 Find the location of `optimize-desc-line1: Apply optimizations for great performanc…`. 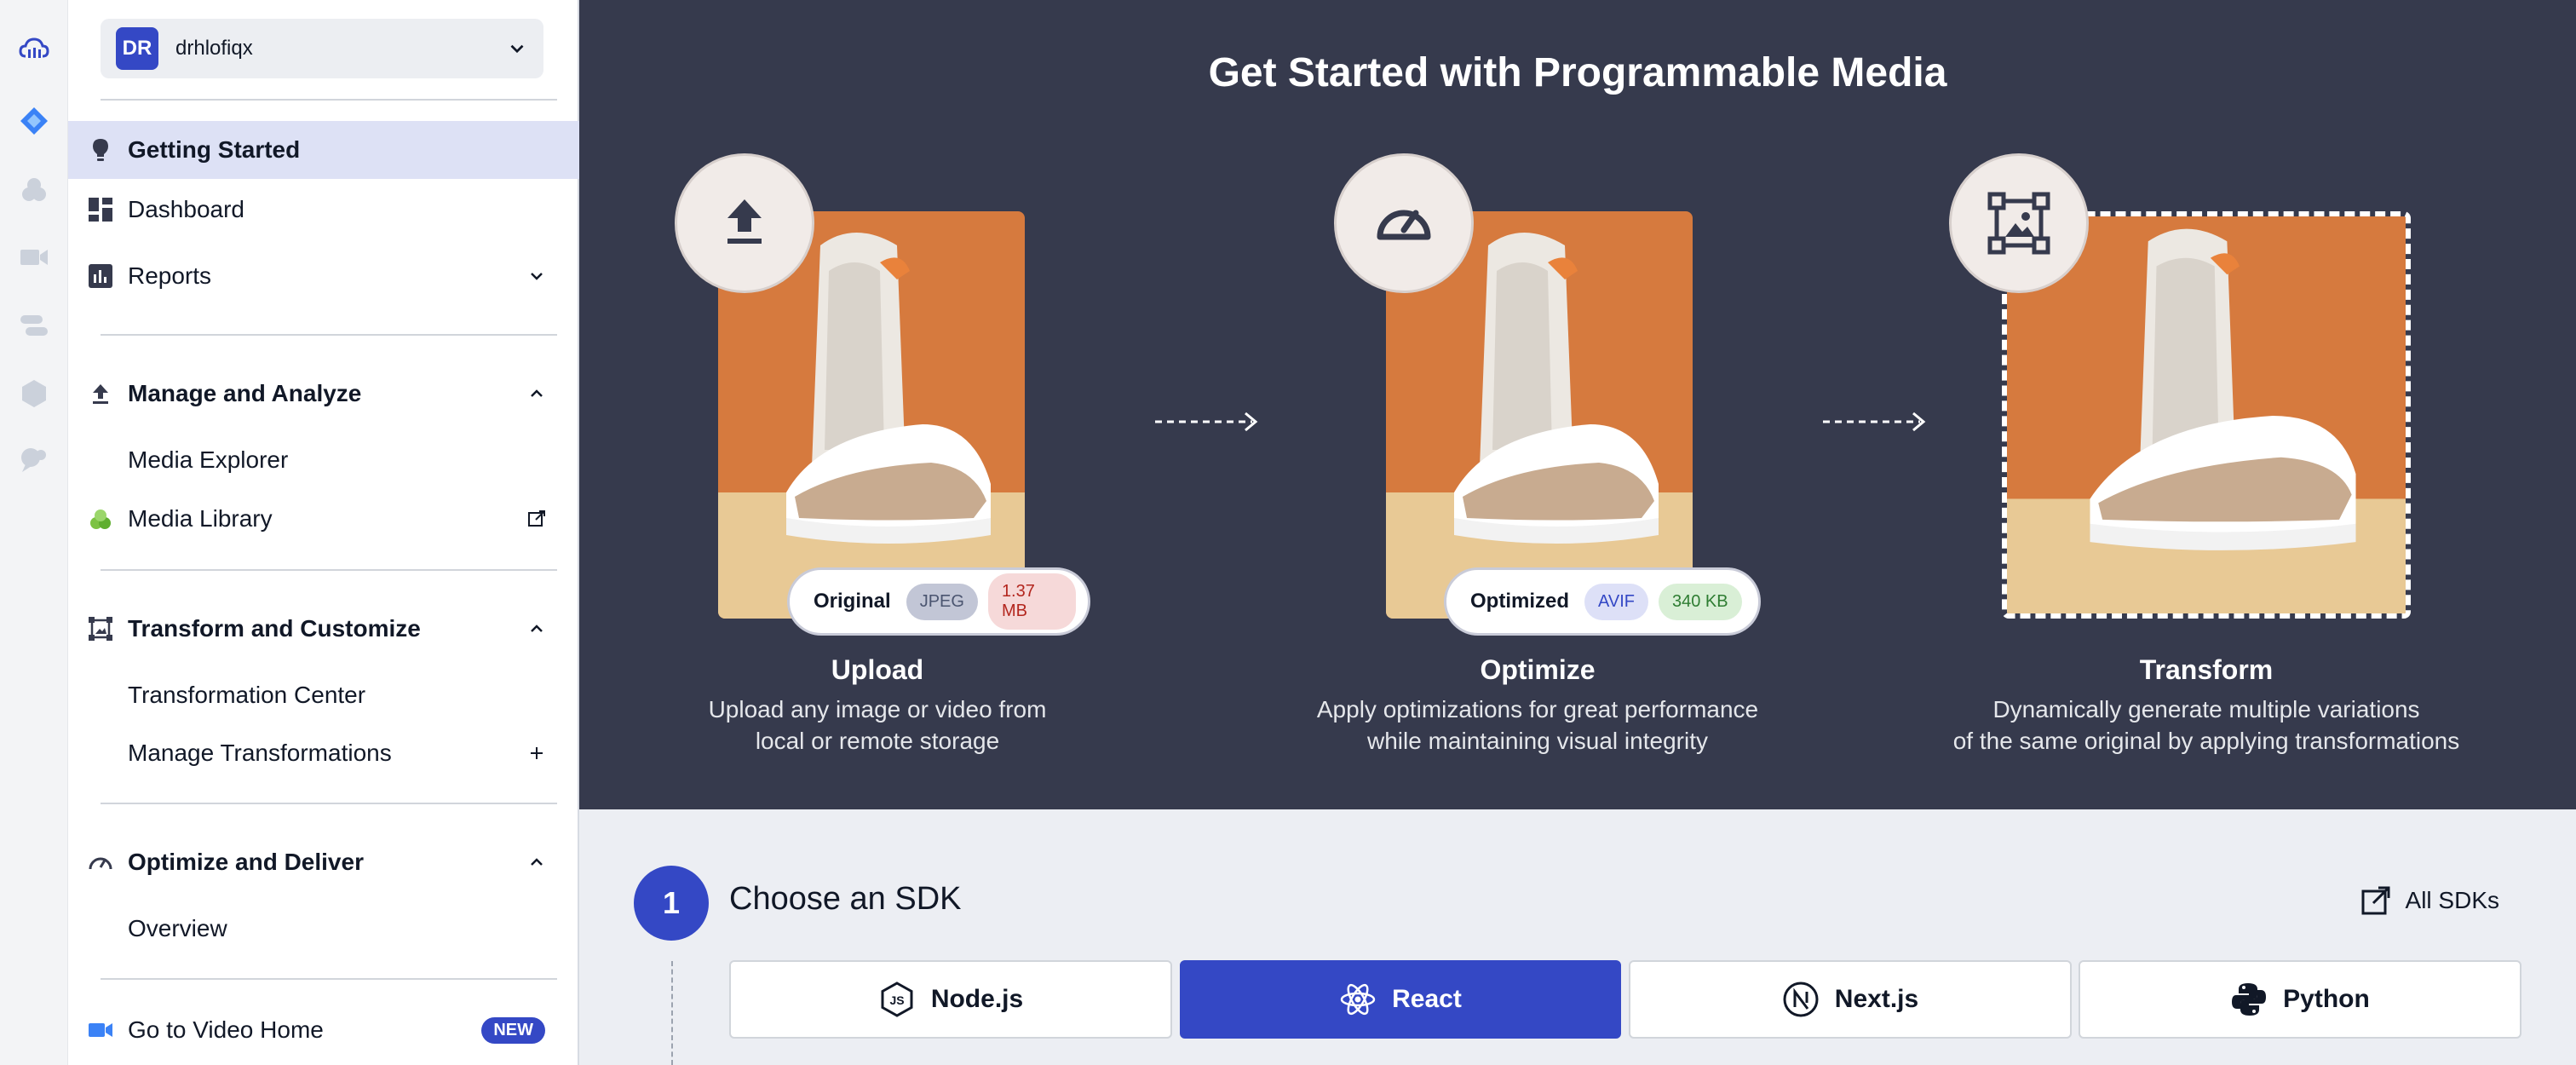

optimize-desc-line1: Apply optimizations for great performanc… is located at coordinates (1538, 709).